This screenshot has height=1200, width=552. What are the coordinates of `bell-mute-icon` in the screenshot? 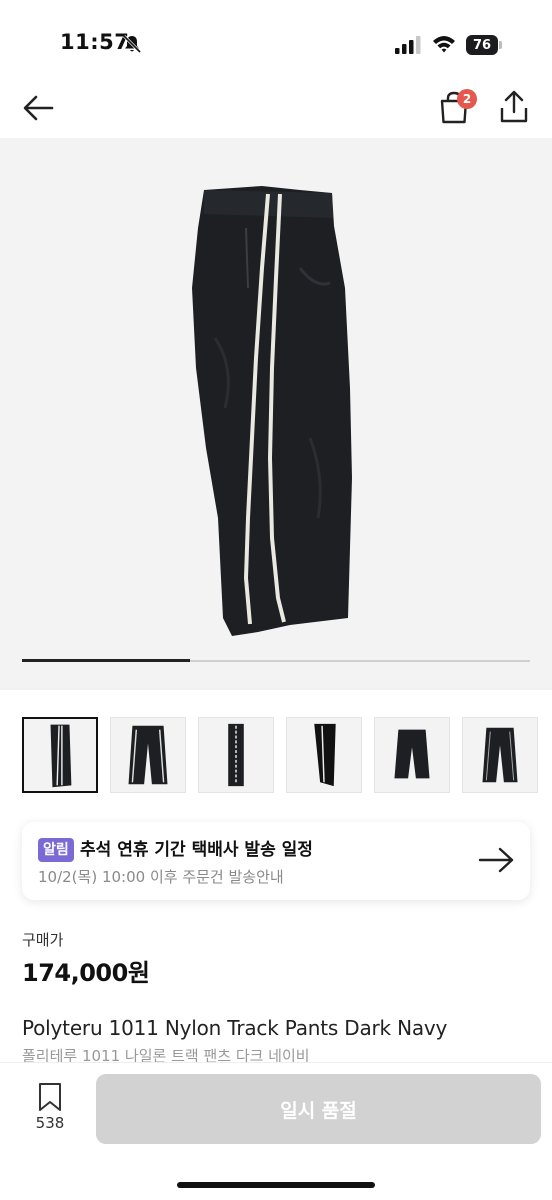 It's located at (132, 44).